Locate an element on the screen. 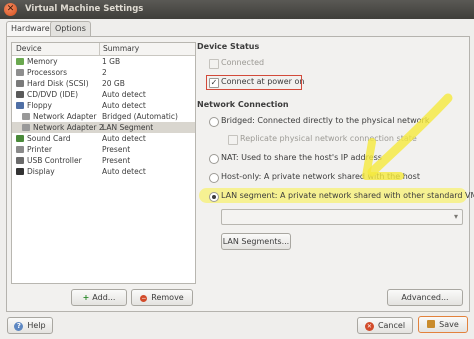 The height and width of the screenshot is (339, 474). device-row: Display Auto detect is located at coordinates (103, 171).